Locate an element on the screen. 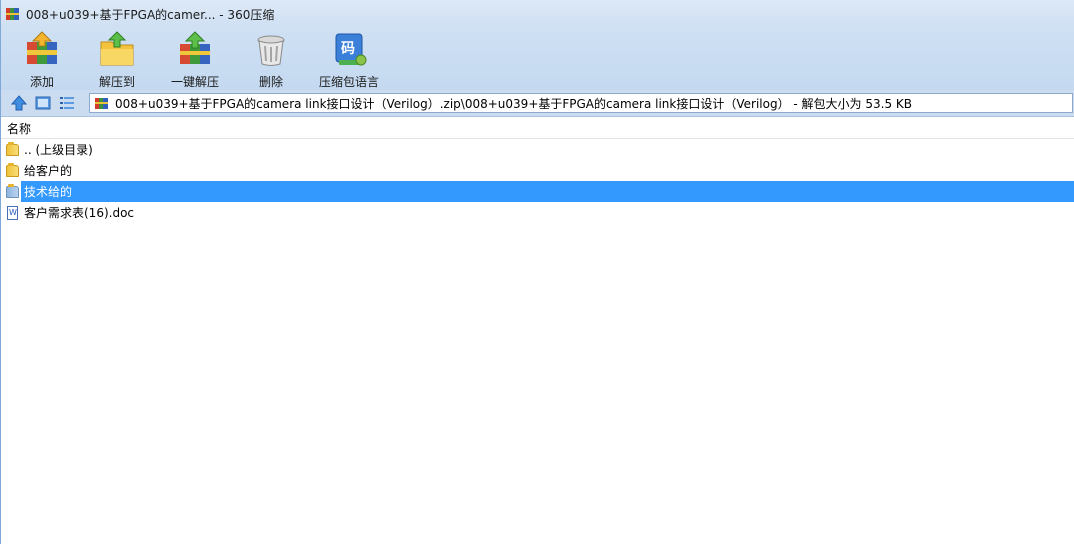 This screenshot has height=544, width=1074. list-item-folder: 给客户的 is located at coordinates (537, 170).